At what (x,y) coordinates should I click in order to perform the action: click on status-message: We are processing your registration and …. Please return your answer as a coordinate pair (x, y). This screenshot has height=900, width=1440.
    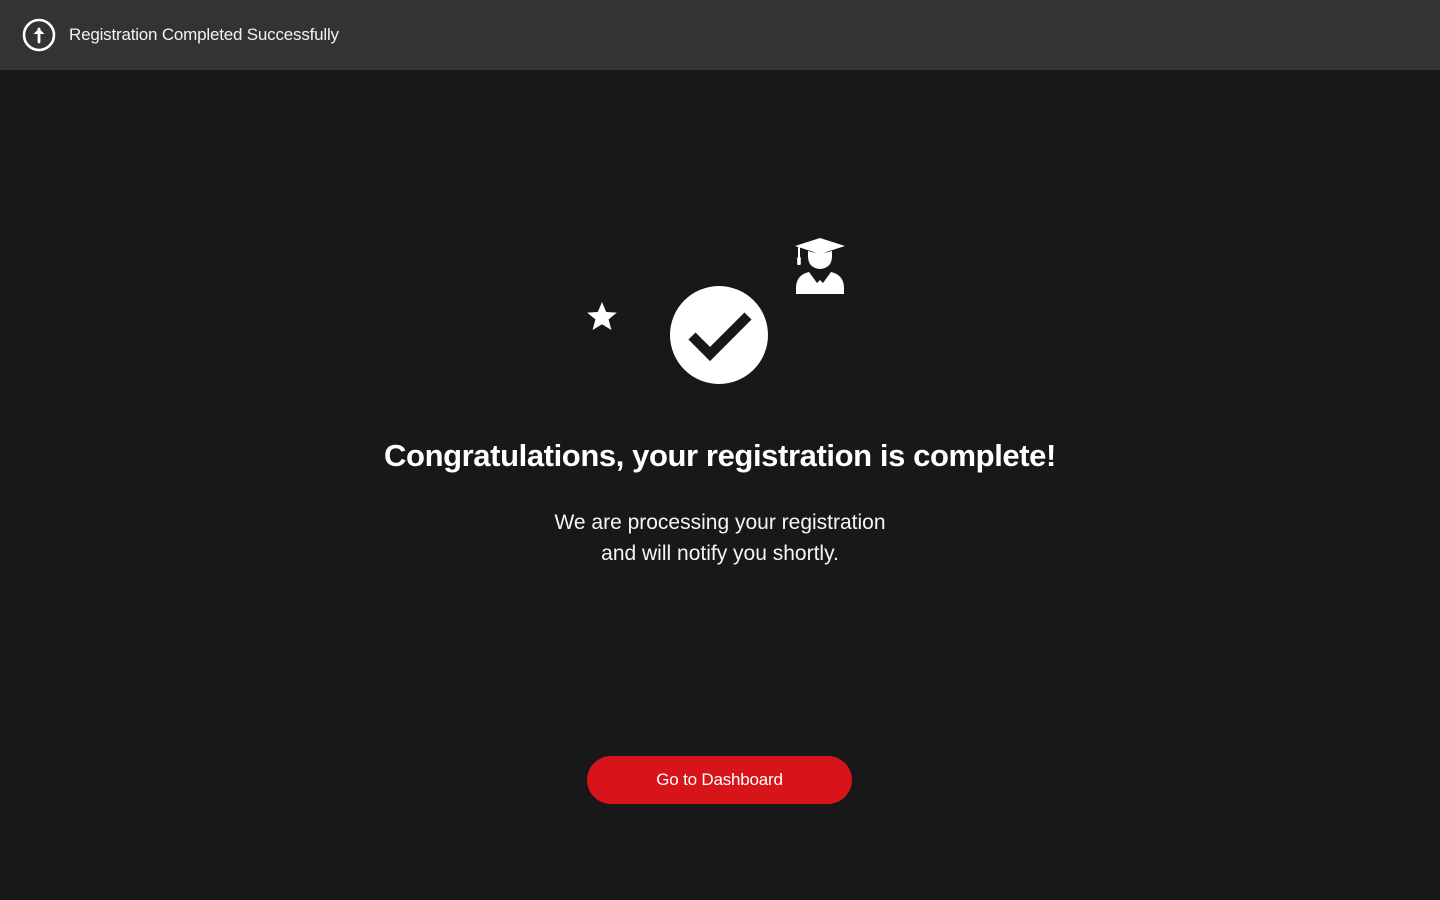
    Looking at the image, I should click on (720, 538).